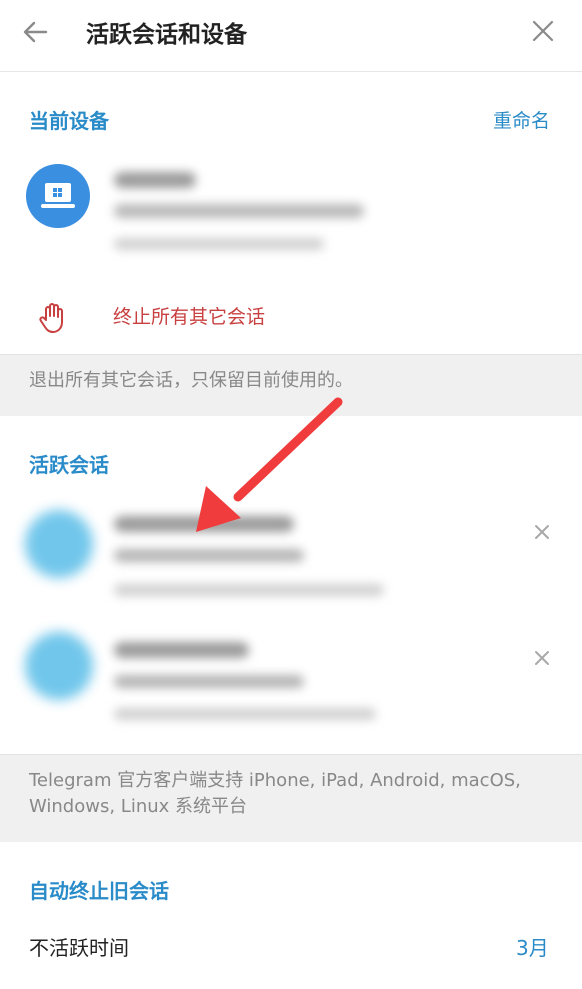 This screenshot has height=989, width=582. I want to click on device-name-blurred, so click(155, 180).